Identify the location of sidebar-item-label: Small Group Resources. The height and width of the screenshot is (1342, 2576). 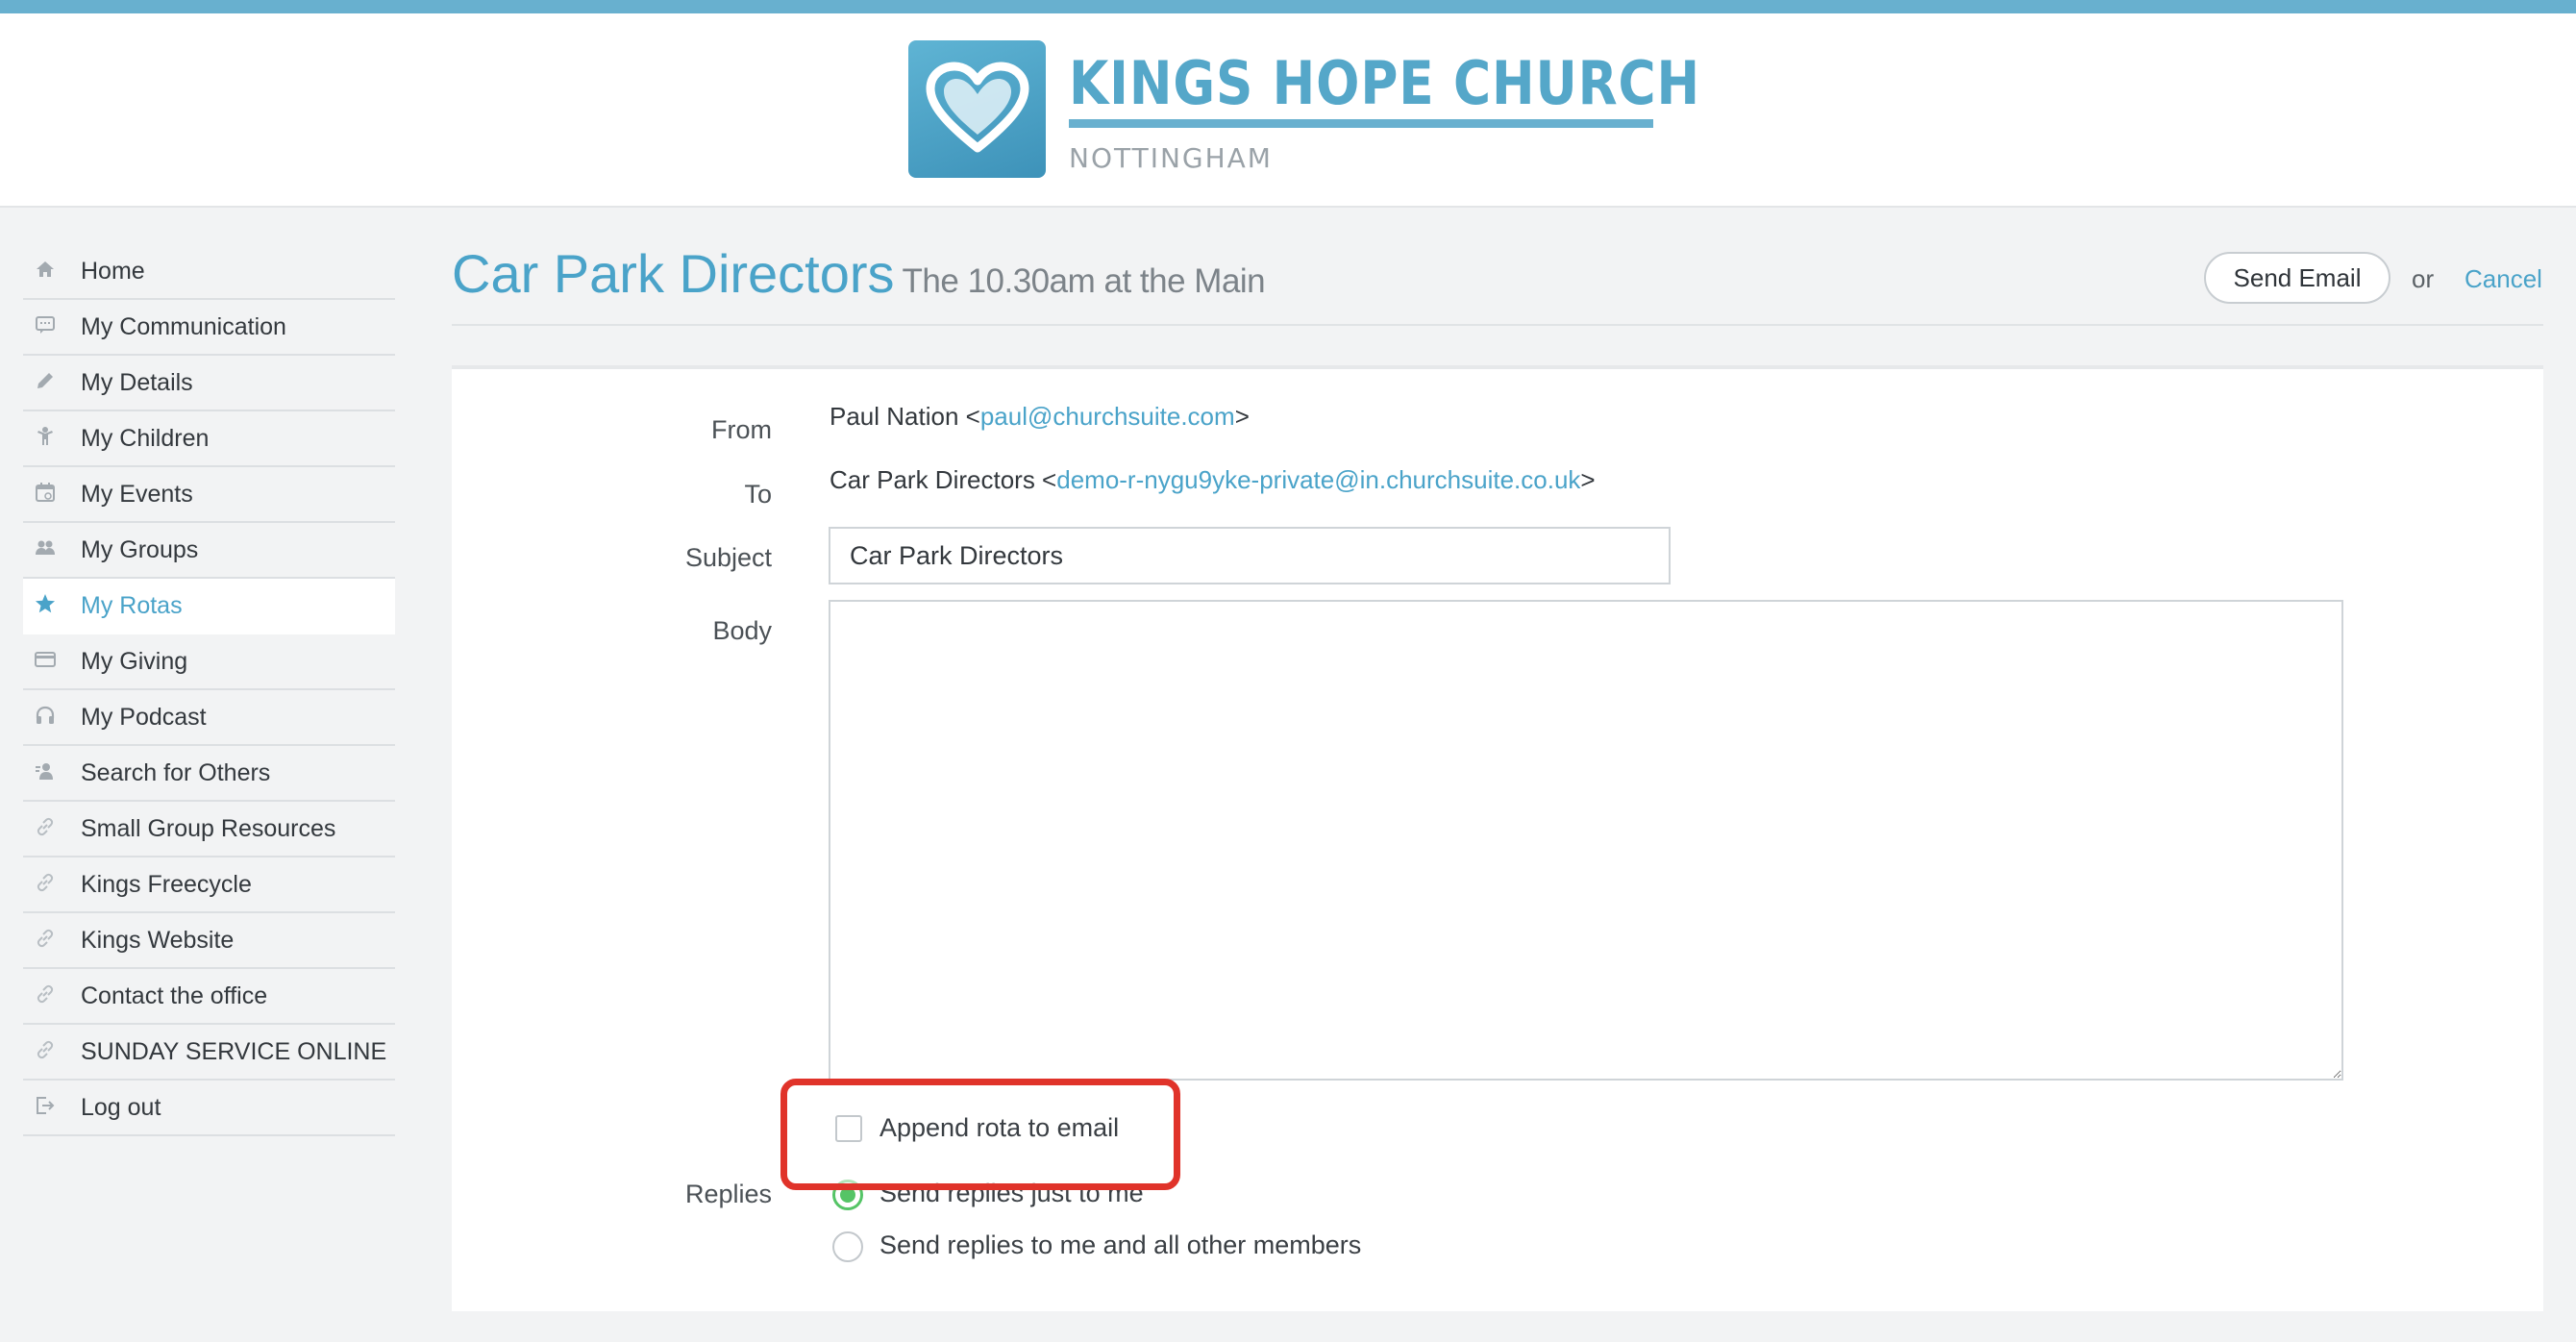
(208, 828).